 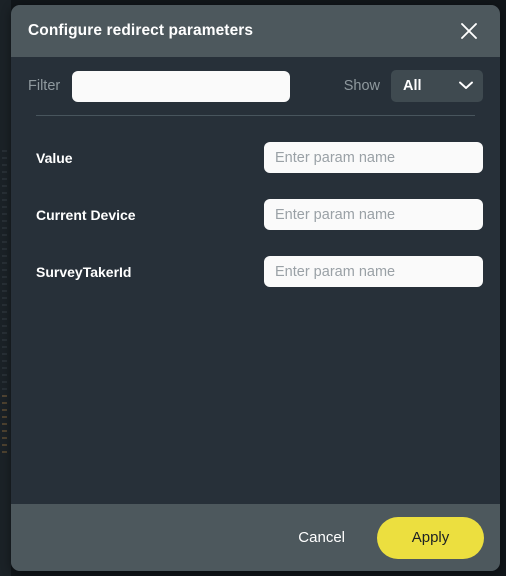 What do you see at coordinates (54, 157) in the screenshot?
I see `parameter-label: Value` at bounding box center [54, 157].